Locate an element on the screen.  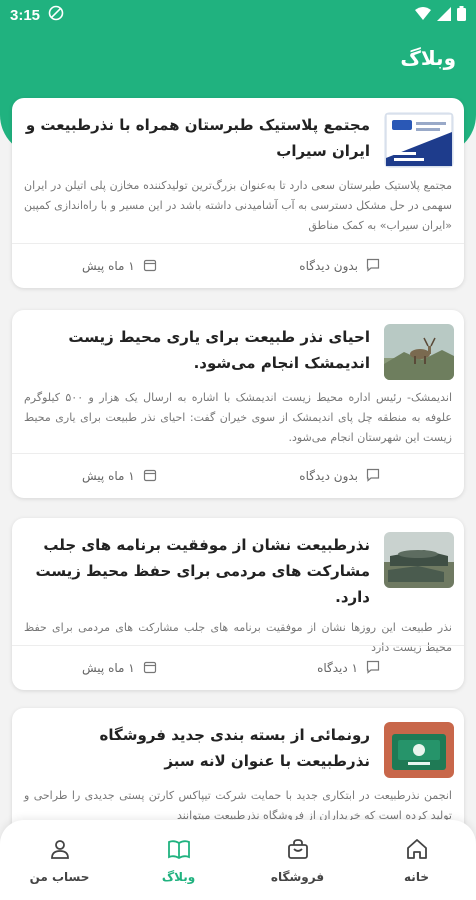
page-title: وبلاگ is located at coordinates (428, 58).